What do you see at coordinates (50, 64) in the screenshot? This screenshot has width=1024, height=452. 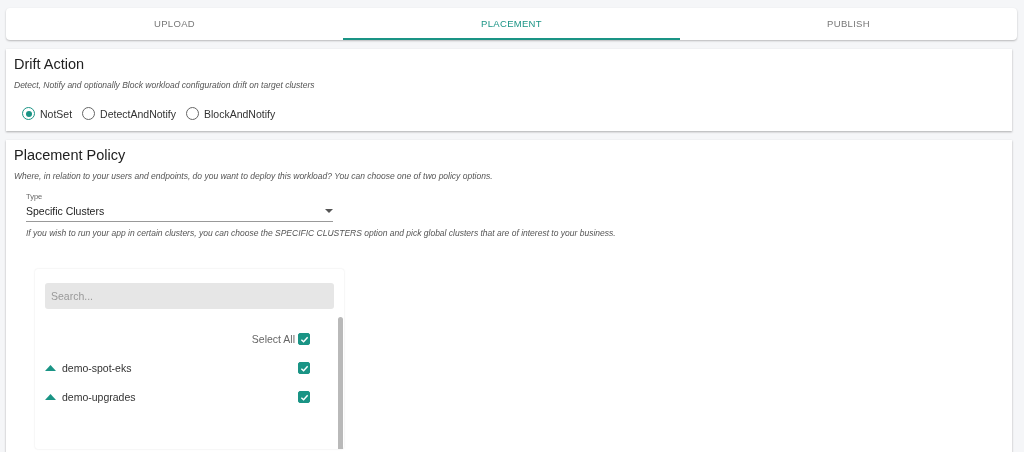 I see `card-title: Drift Action` at bounding box center [50, 64].